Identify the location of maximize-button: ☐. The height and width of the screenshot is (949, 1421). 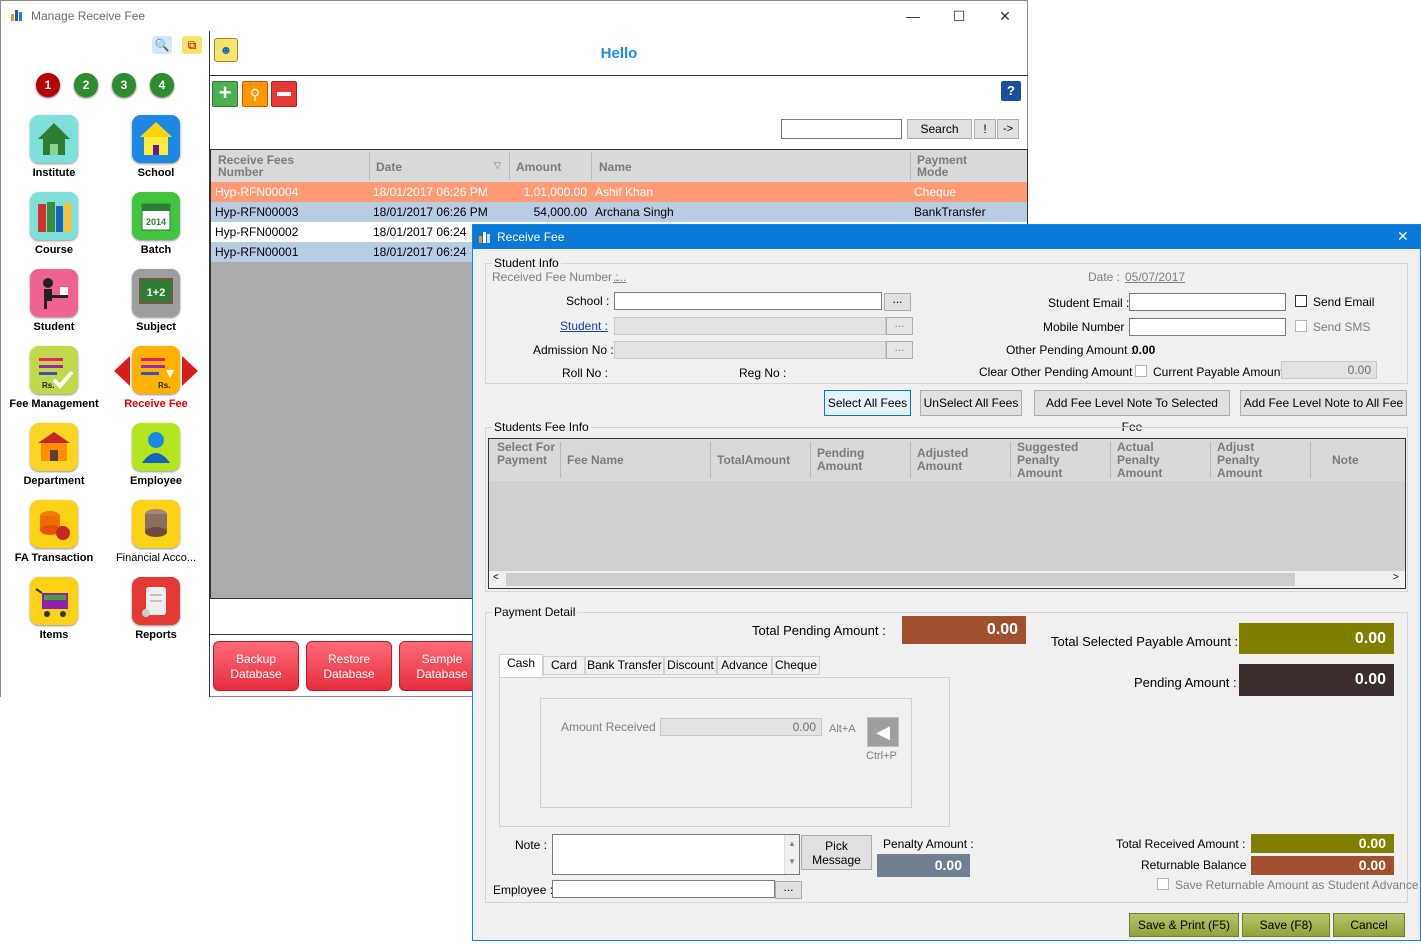
(959, 16).